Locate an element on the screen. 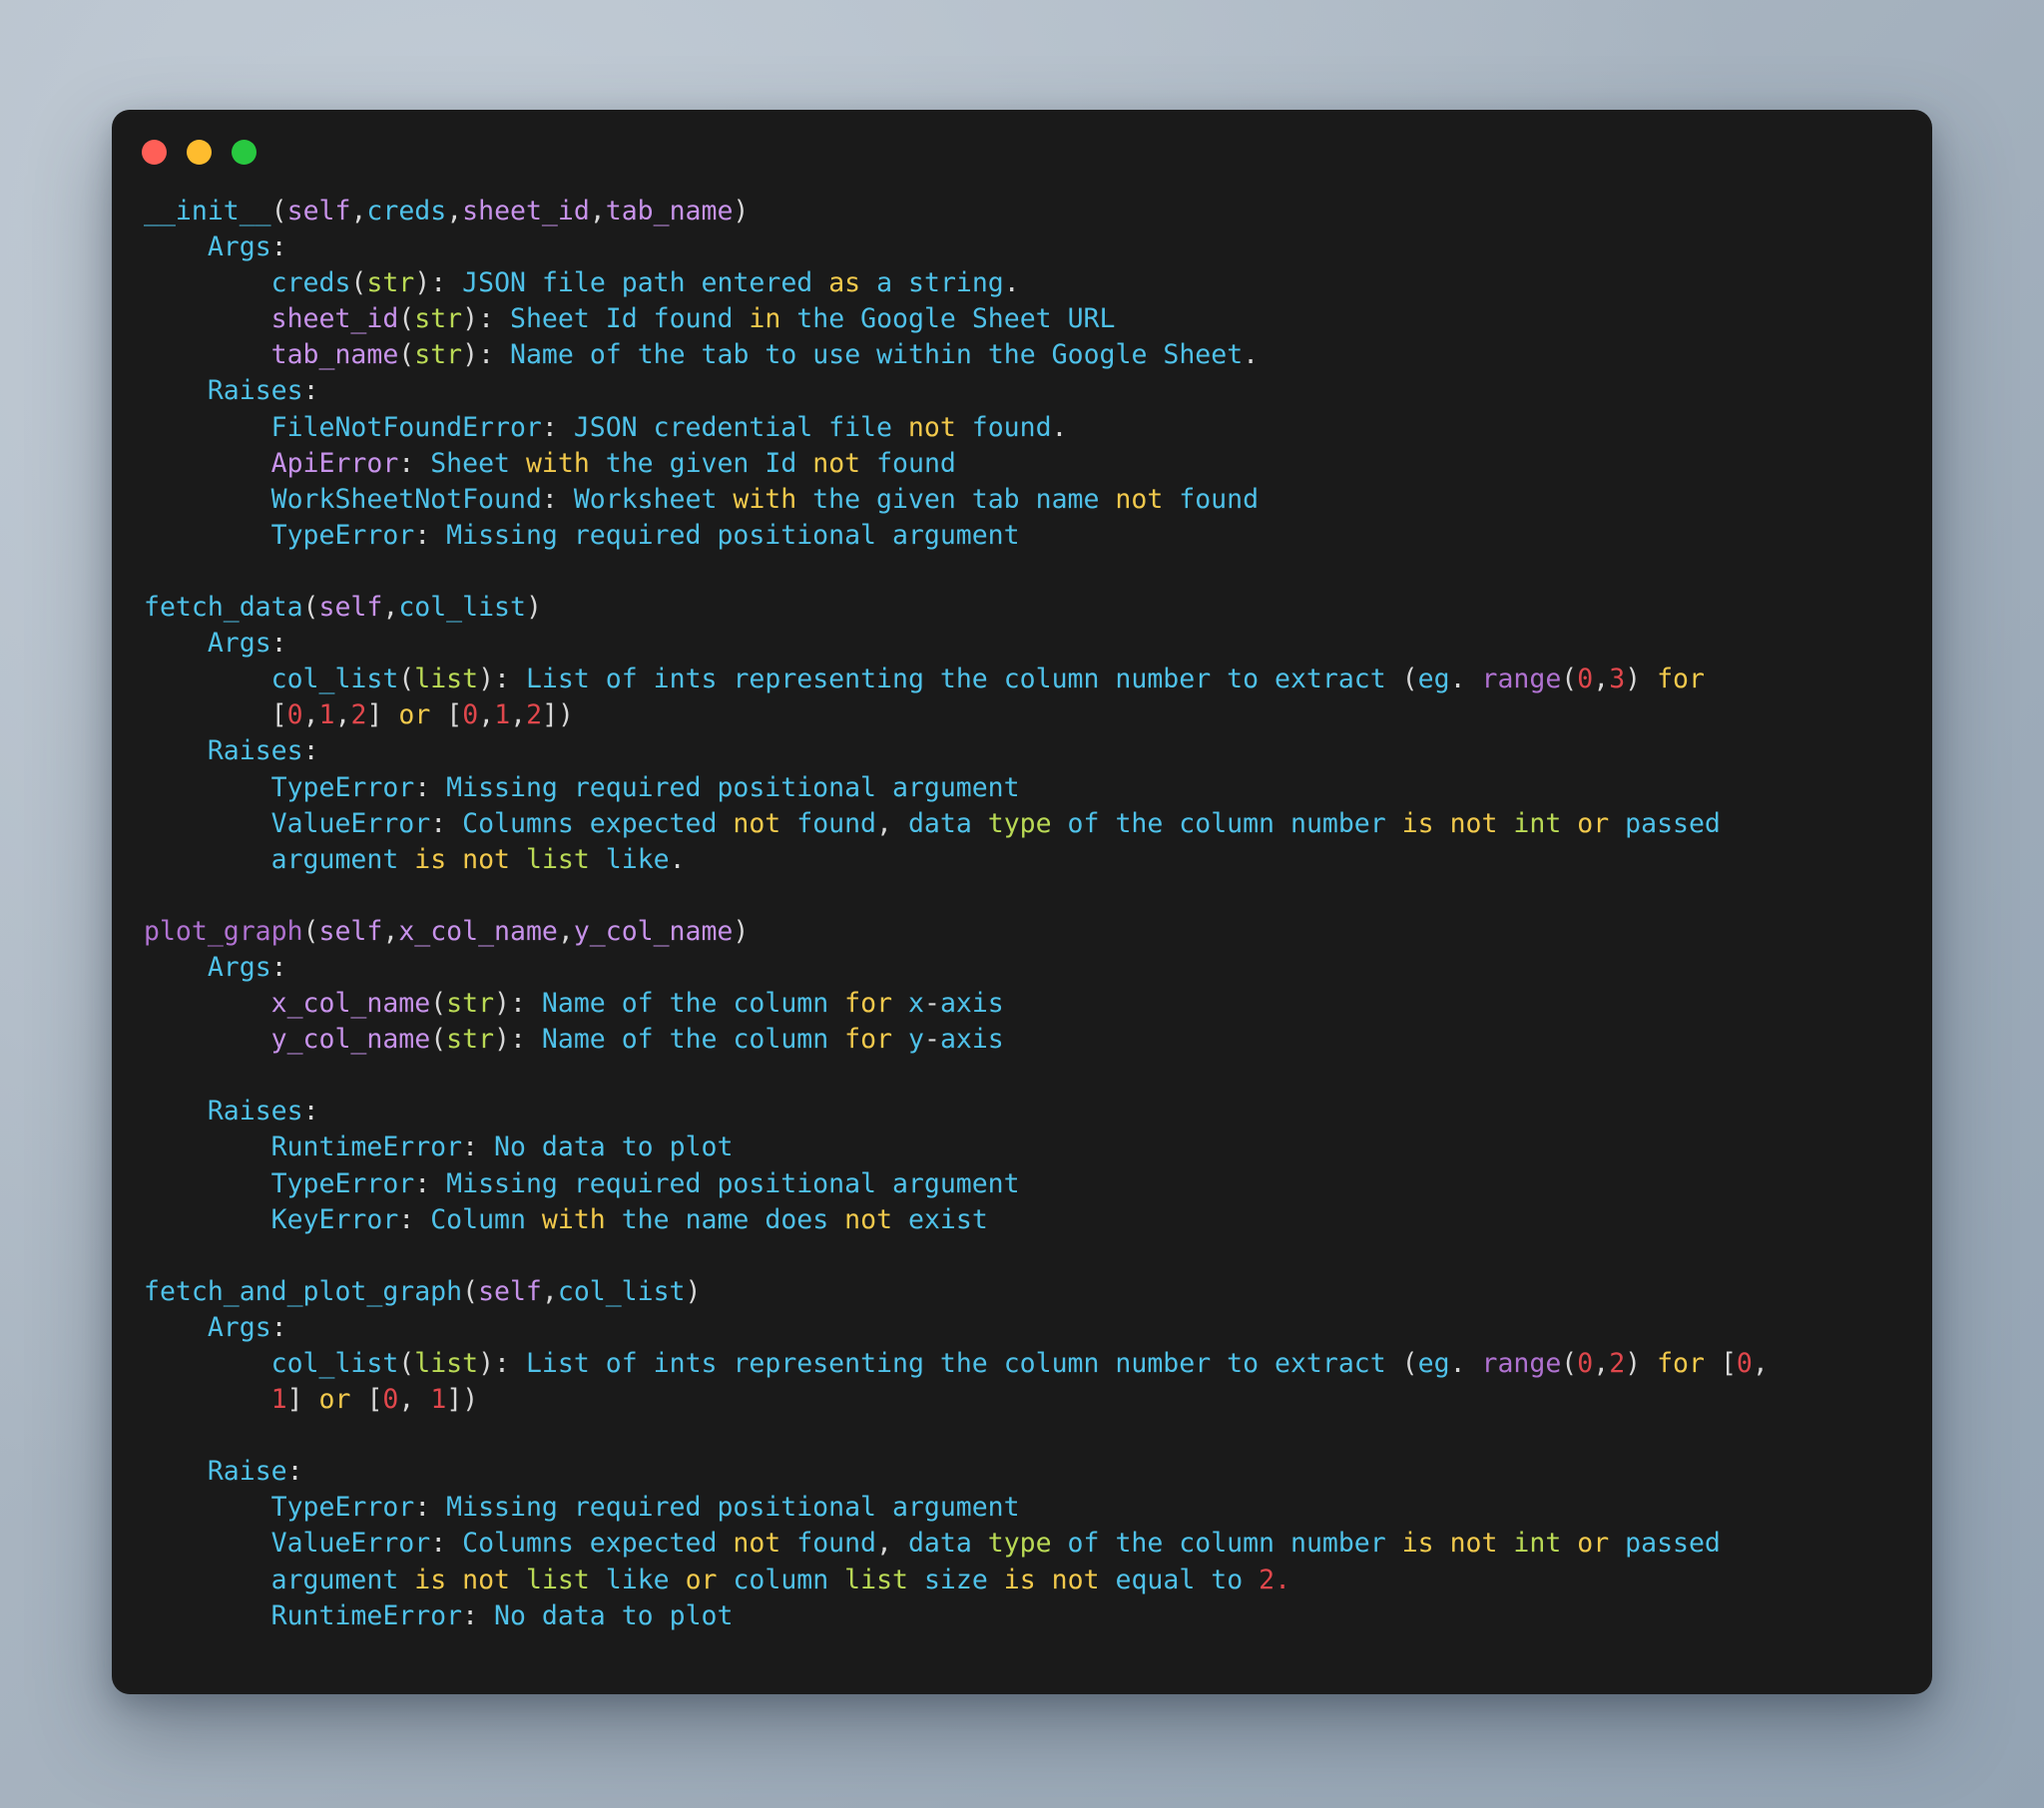  code-line: fetch_data(self,col_list) is located at coordinates (343, 608).